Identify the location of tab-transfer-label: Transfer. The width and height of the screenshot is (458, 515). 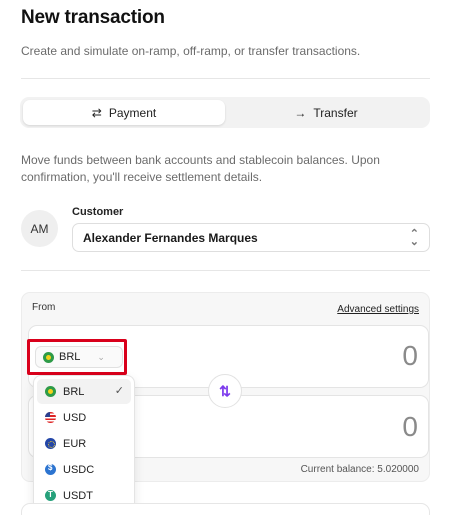
(335, 112).